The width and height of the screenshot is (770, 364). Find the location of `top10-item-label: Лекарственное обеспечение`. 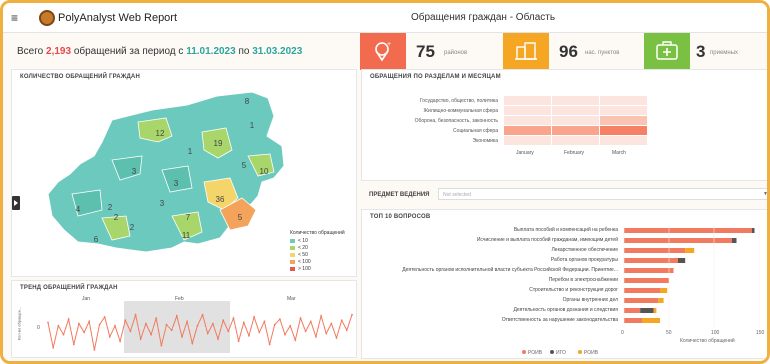

top10-item-label: Лекарственное обеспечение is located at coordinates (584, 250).